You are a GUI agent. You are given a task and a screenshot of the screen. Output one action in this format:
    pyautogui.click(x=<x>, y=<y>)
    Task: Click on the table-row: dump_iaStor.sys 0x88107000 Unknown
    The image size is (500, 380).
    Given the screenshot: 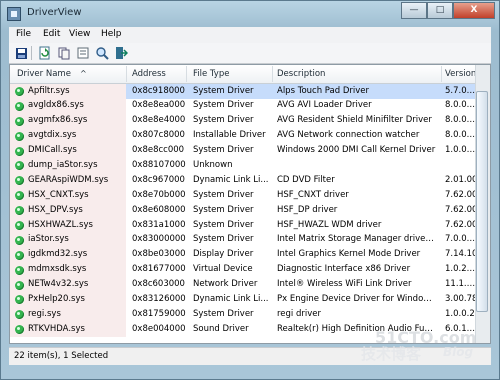 What is the action you would take?
    pyautogui.click(x=250, y=166)
    